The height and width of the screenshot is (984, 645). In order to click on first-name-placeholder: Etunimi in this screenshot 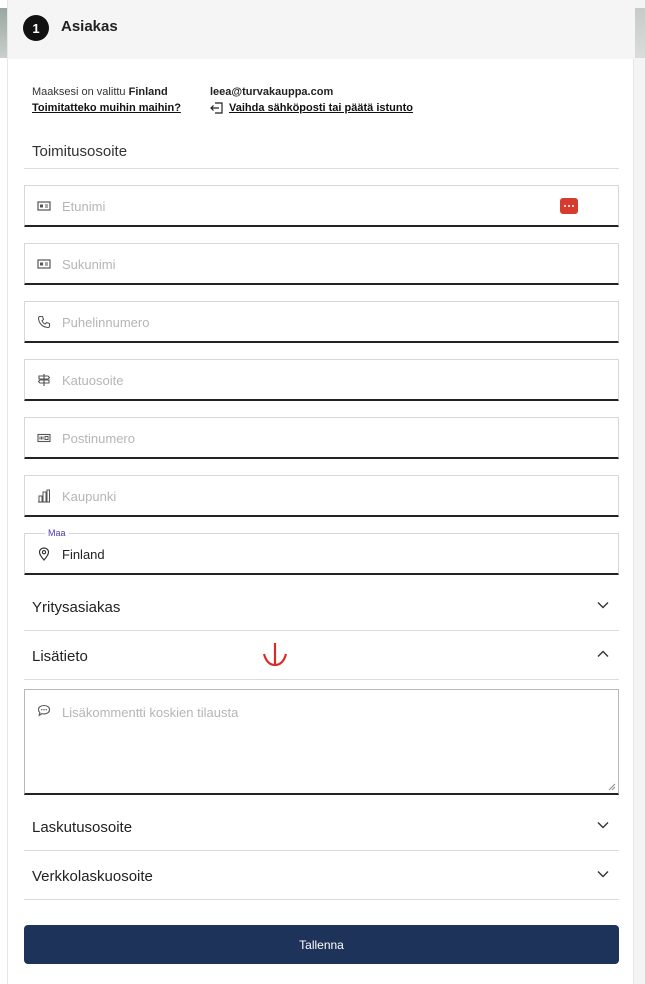, I will do `click(84, 206)`.